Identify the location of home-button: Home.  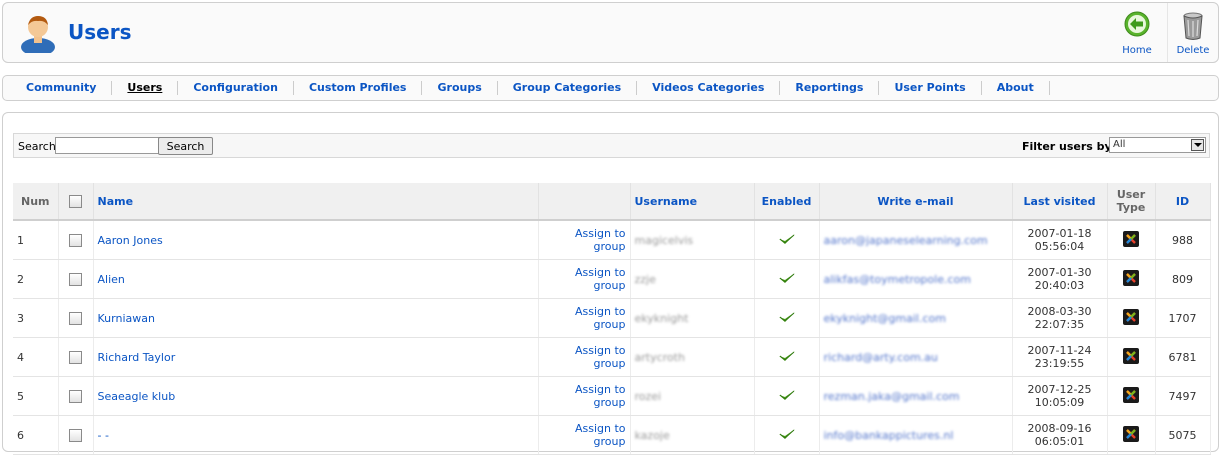
(1137, 32).